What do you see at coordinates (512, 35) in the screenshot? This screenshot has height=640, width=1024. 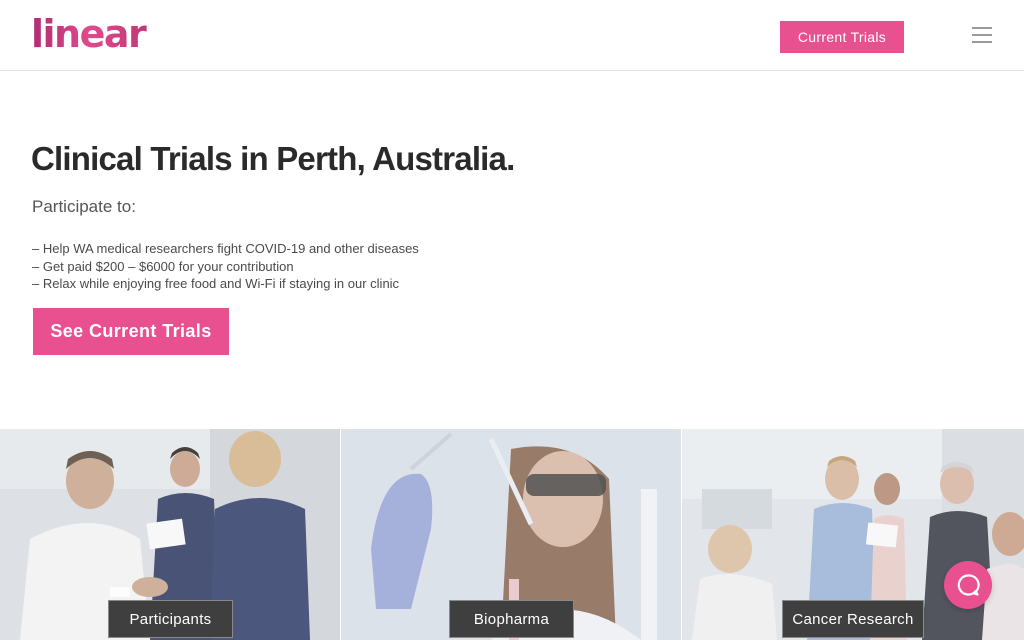 I see `site-header: linear Current Trials` at bounding box center [512, 35].